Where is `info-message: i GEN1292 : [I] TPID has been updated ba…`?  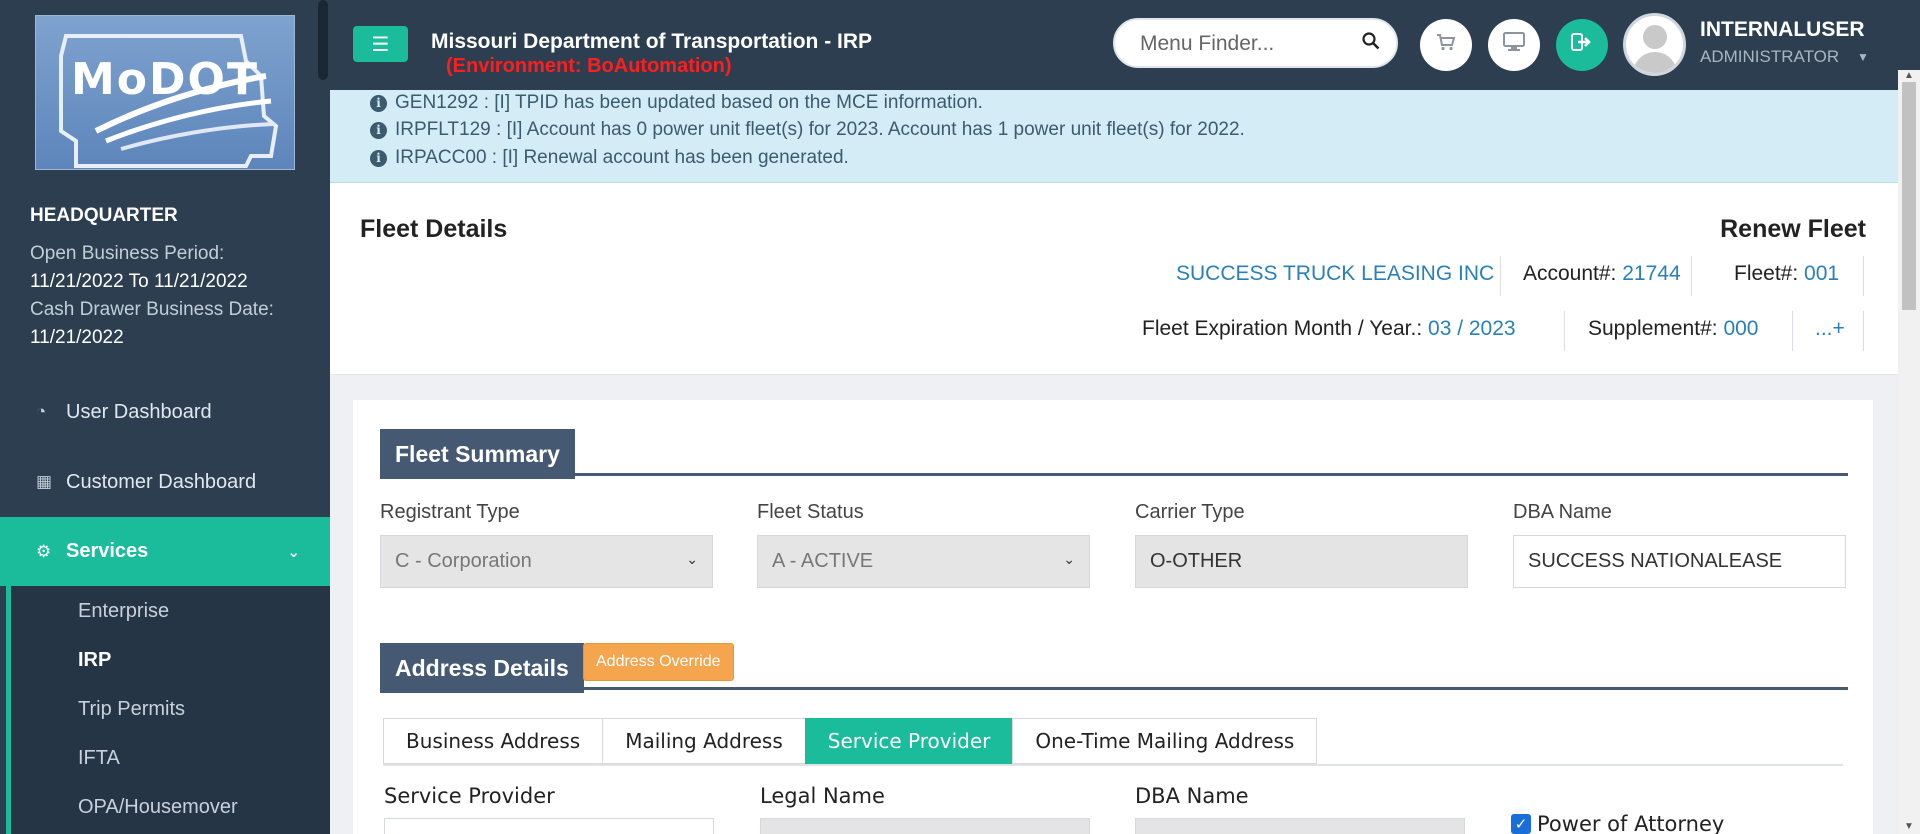 info-message: i GEN1292 : [I] TPID has been updated ba… is located at coordinates (676, 103).